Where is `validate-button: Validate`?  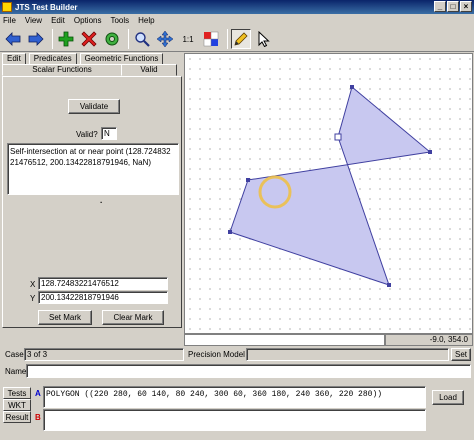
validate-button: Validate is located at coordinates (94, 106).